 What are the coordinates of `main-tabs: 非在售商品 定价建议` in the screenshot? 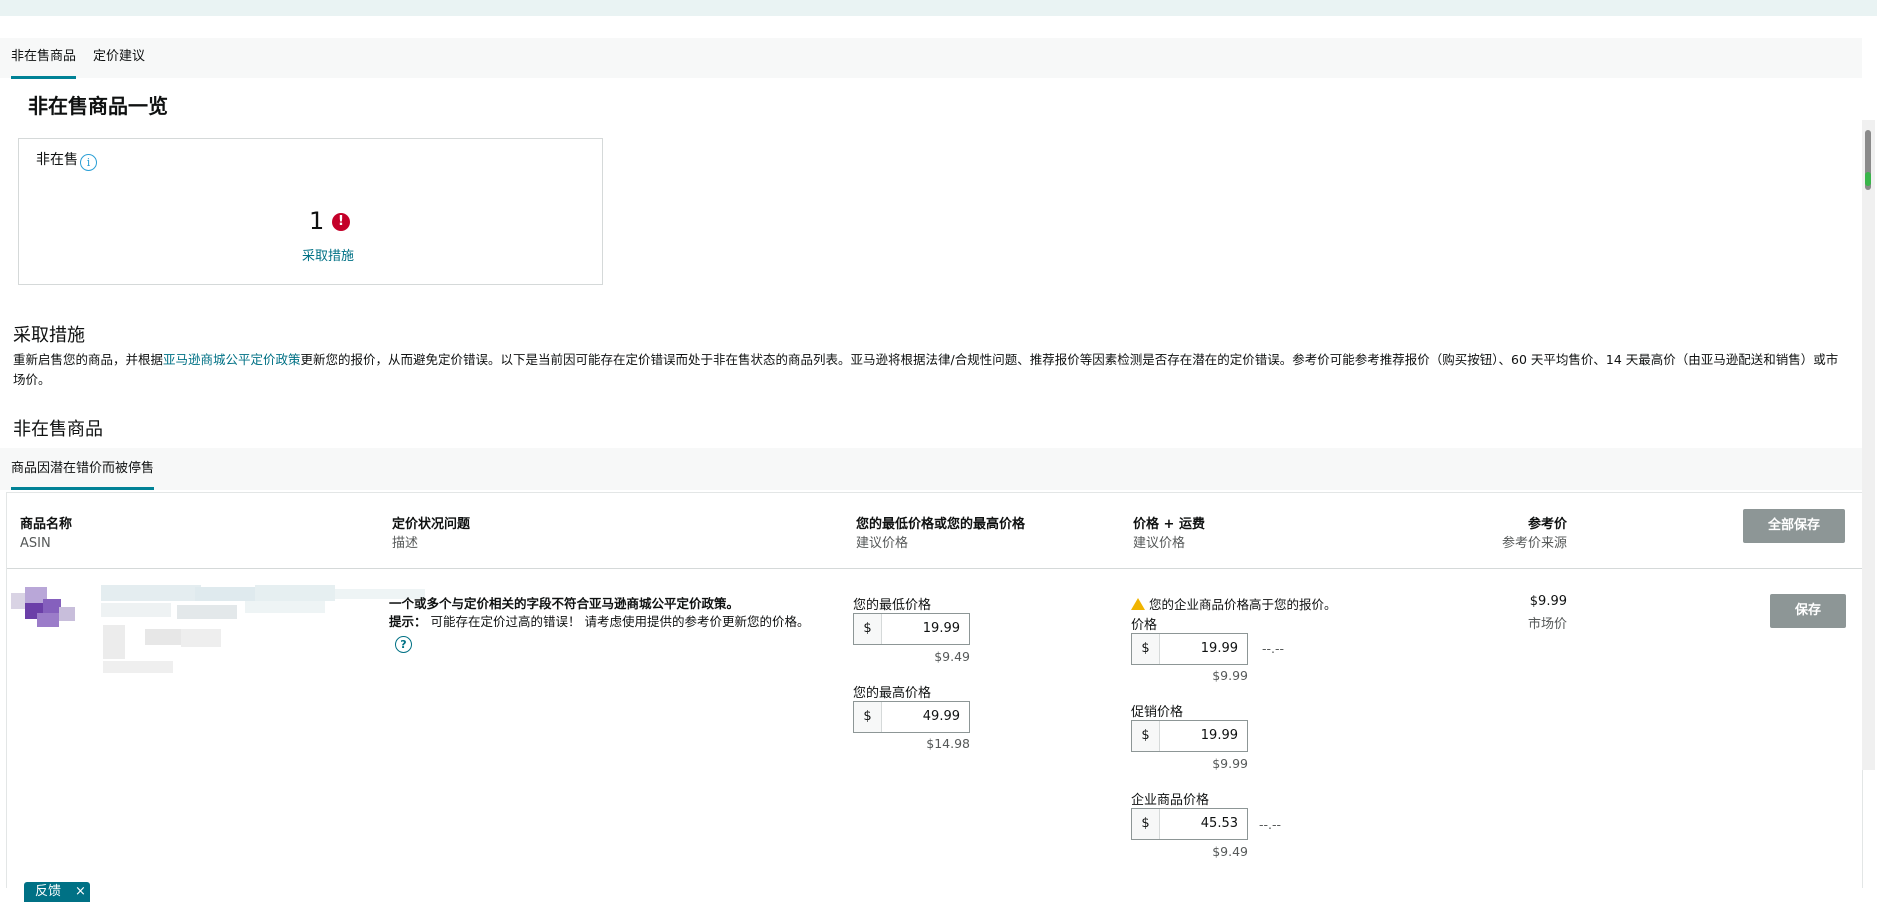 It's located at (931, 58).